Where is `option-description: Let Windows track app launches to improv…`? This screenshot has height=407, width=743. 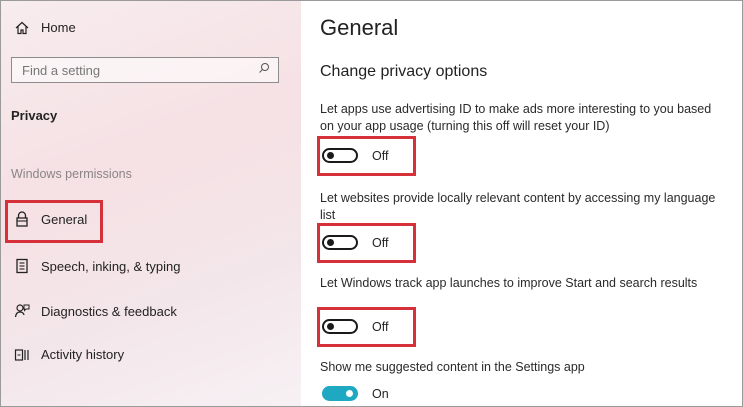
option-description: Let Windows track app launches to improv… is located at coordinates (509, 283).